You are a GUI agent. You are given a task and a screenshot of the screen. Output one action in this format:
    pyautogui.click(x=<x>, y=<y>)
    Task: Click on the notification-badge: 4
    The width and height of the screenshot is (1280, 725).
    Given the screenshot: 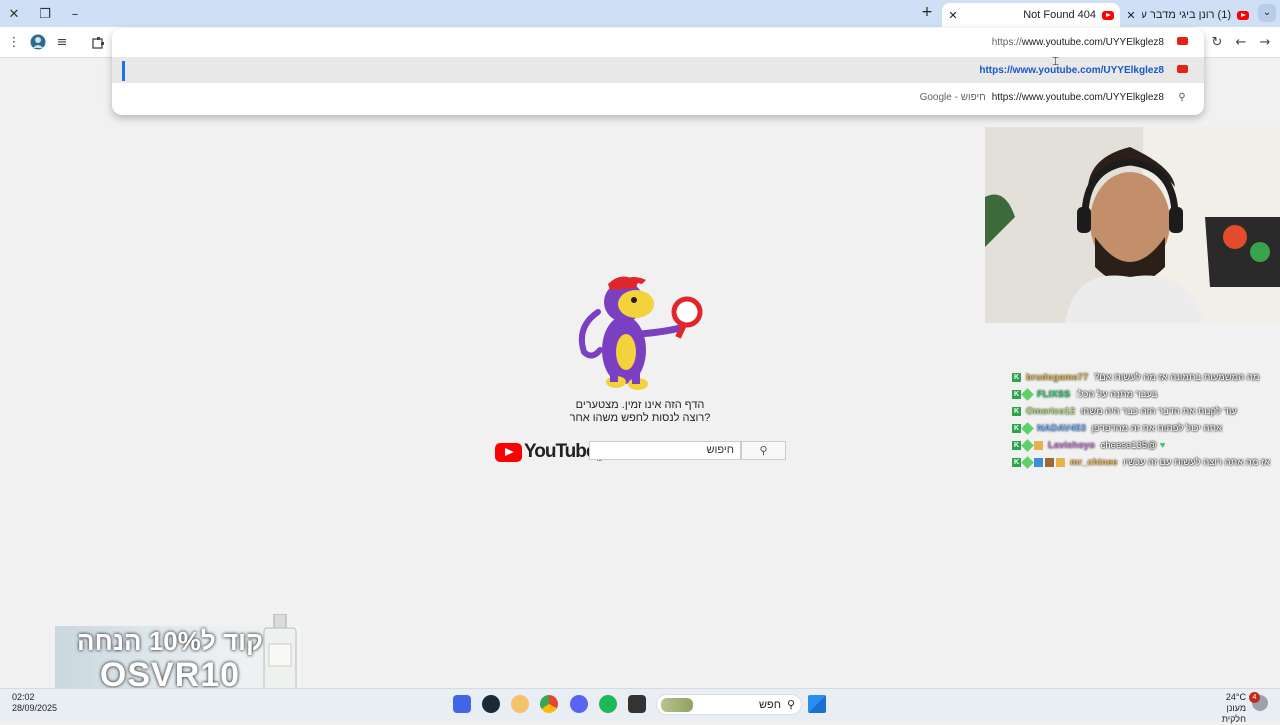 What is the action you would take?
    pyautogui.click(x=1254, y=697)
    